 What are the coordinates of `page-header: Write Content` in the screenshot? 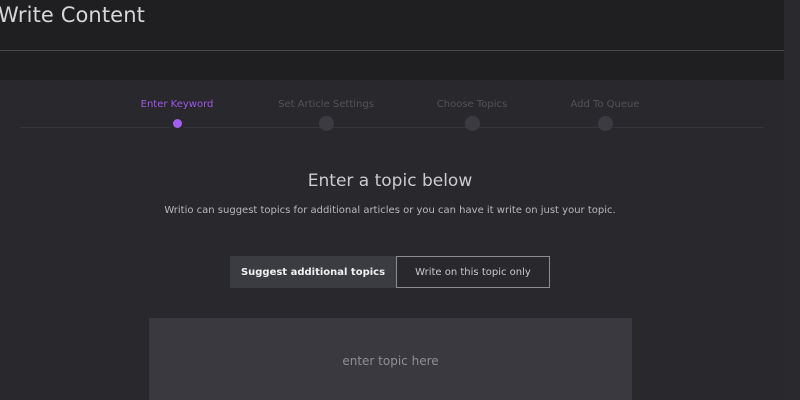 It's located at (392, 25).